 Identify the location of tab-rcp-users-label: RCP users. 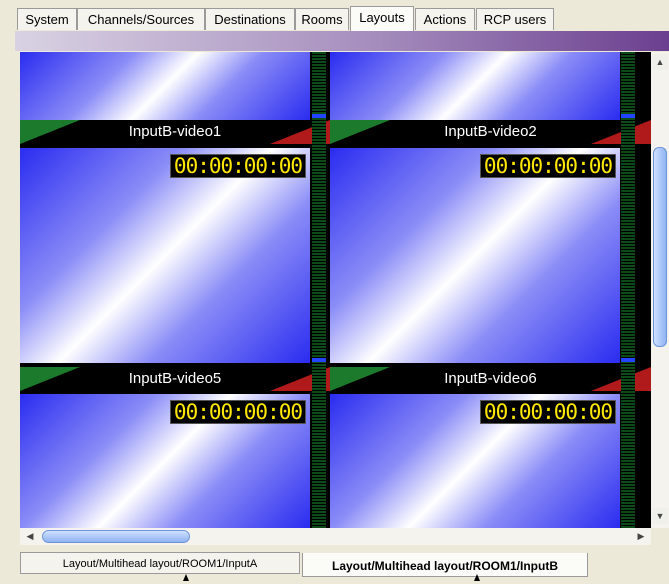
(515, 19).